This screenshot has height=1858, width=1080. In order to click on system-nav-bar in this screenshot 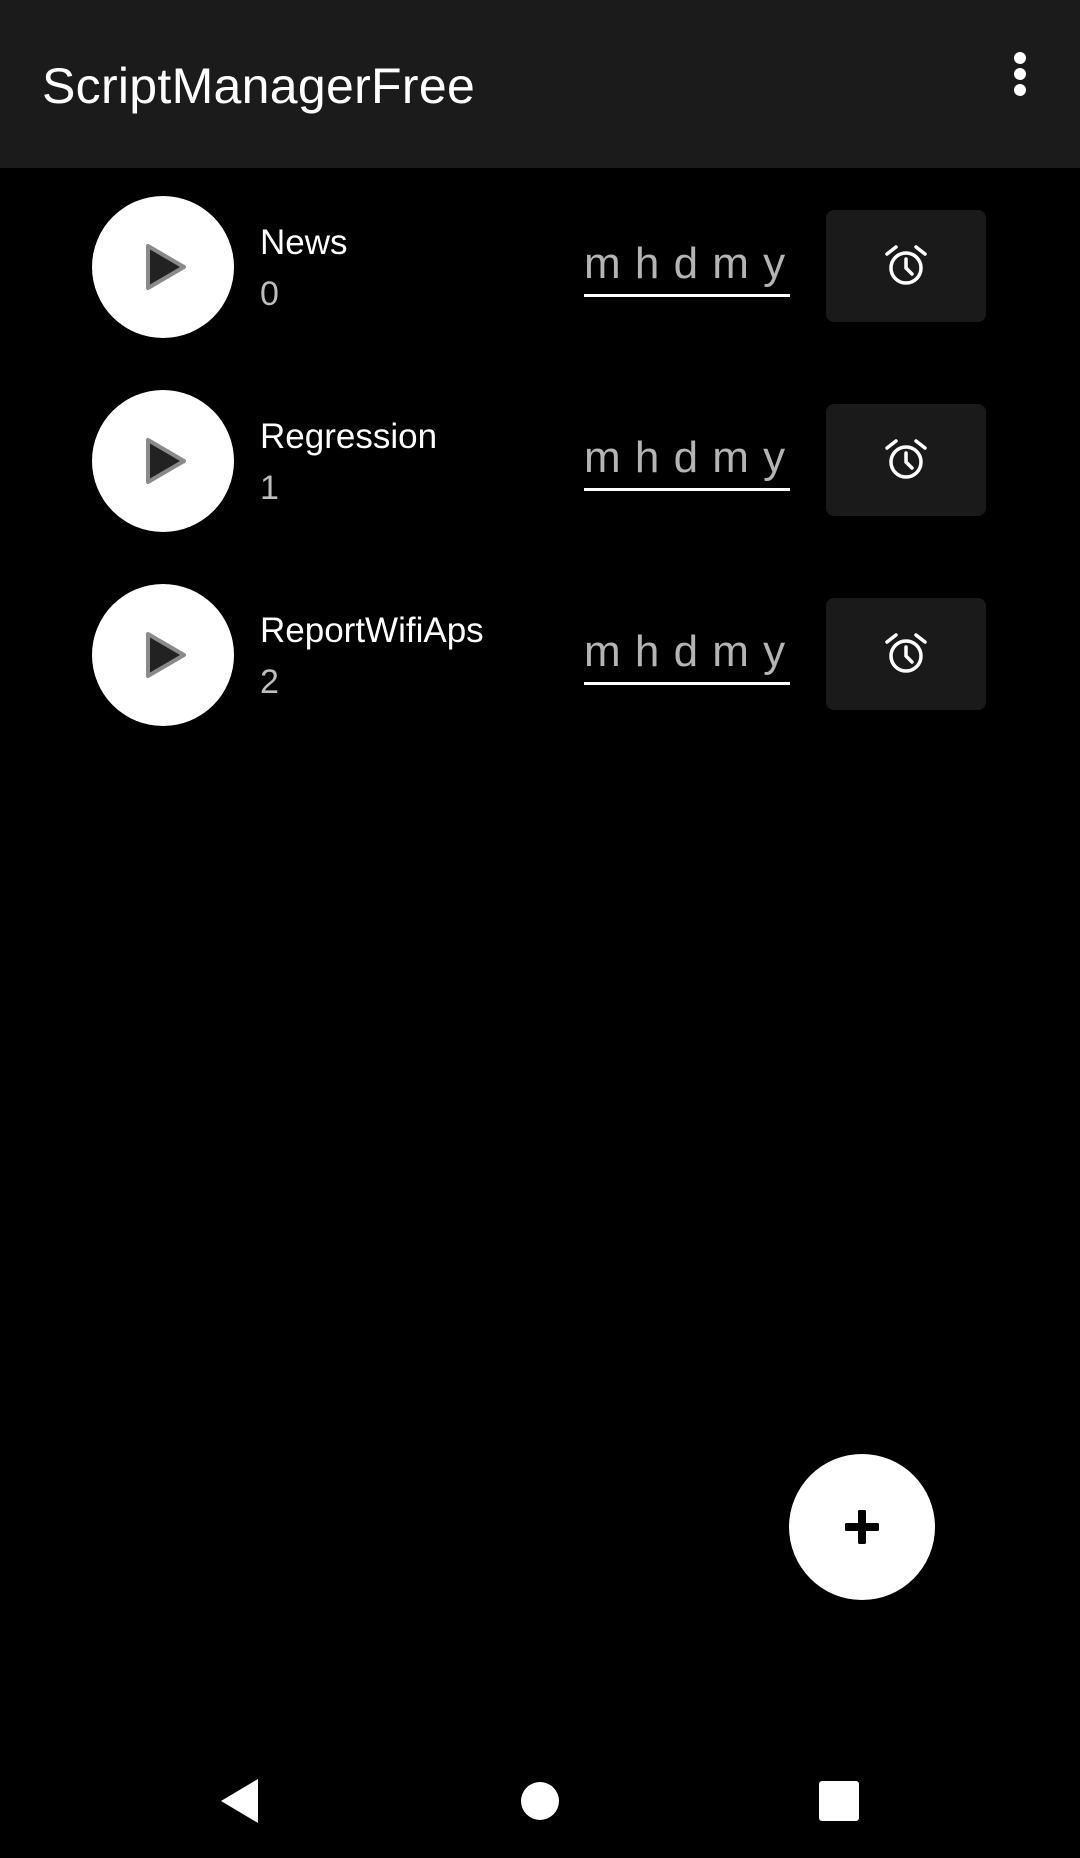, I will do `click(540, 1798)`.